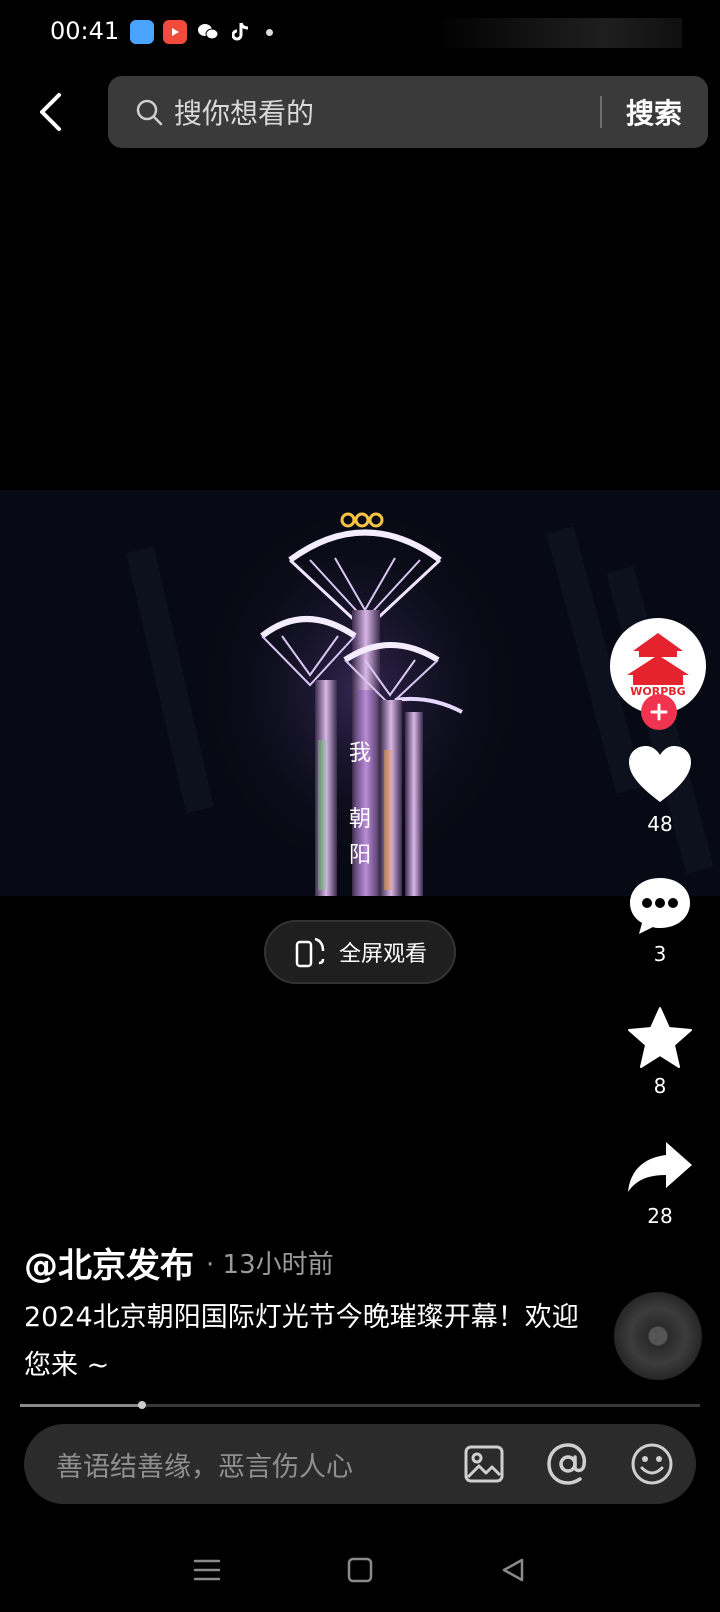 The image size is (720, 1612). I want to click on video-app-icon, so click(175, 32).